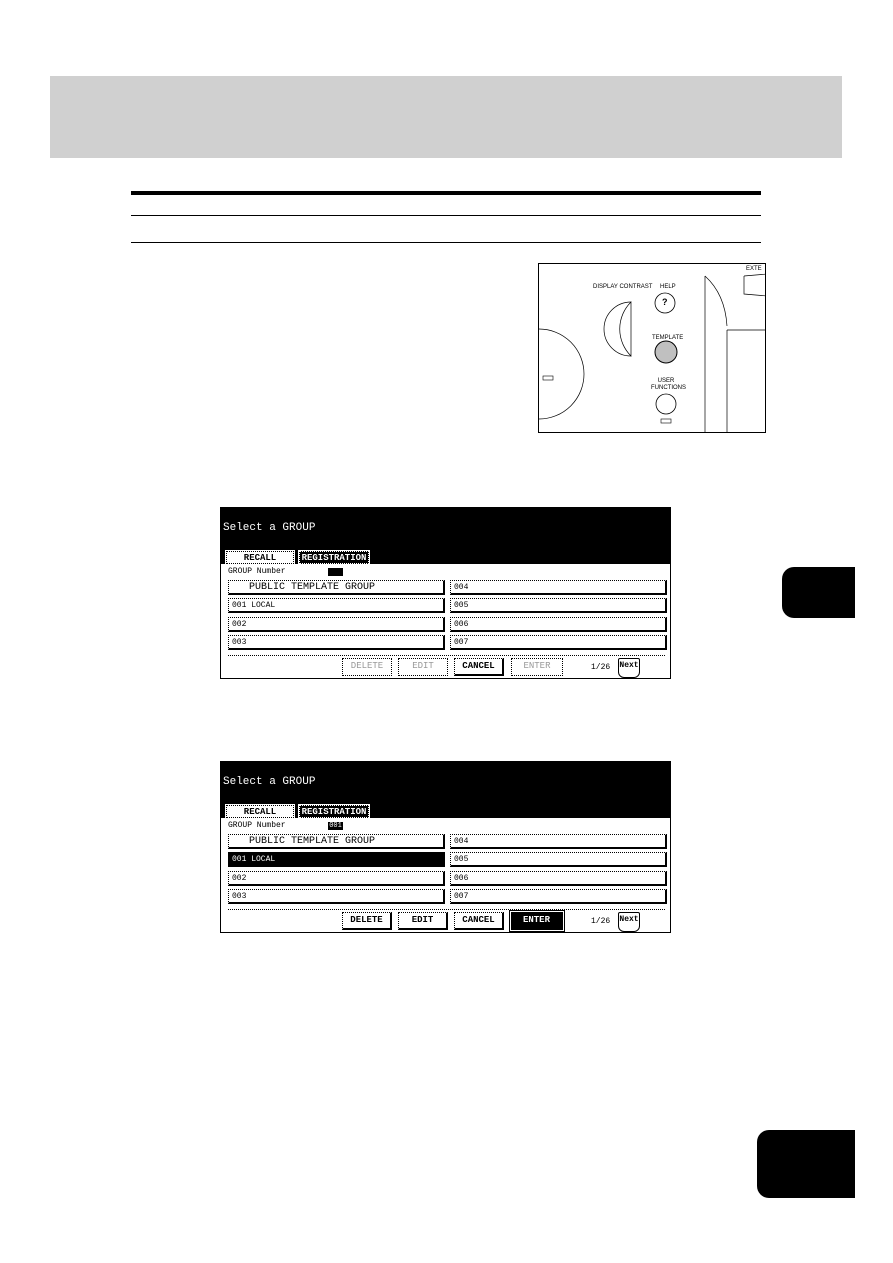 Image resolution: width=893 pixels, height=1263 pixels. What do you see at coordinates (668, 384) in the screenshot?
I see `user-functions-label: USER FUNCTIONS` at bounding box center [668, 384].